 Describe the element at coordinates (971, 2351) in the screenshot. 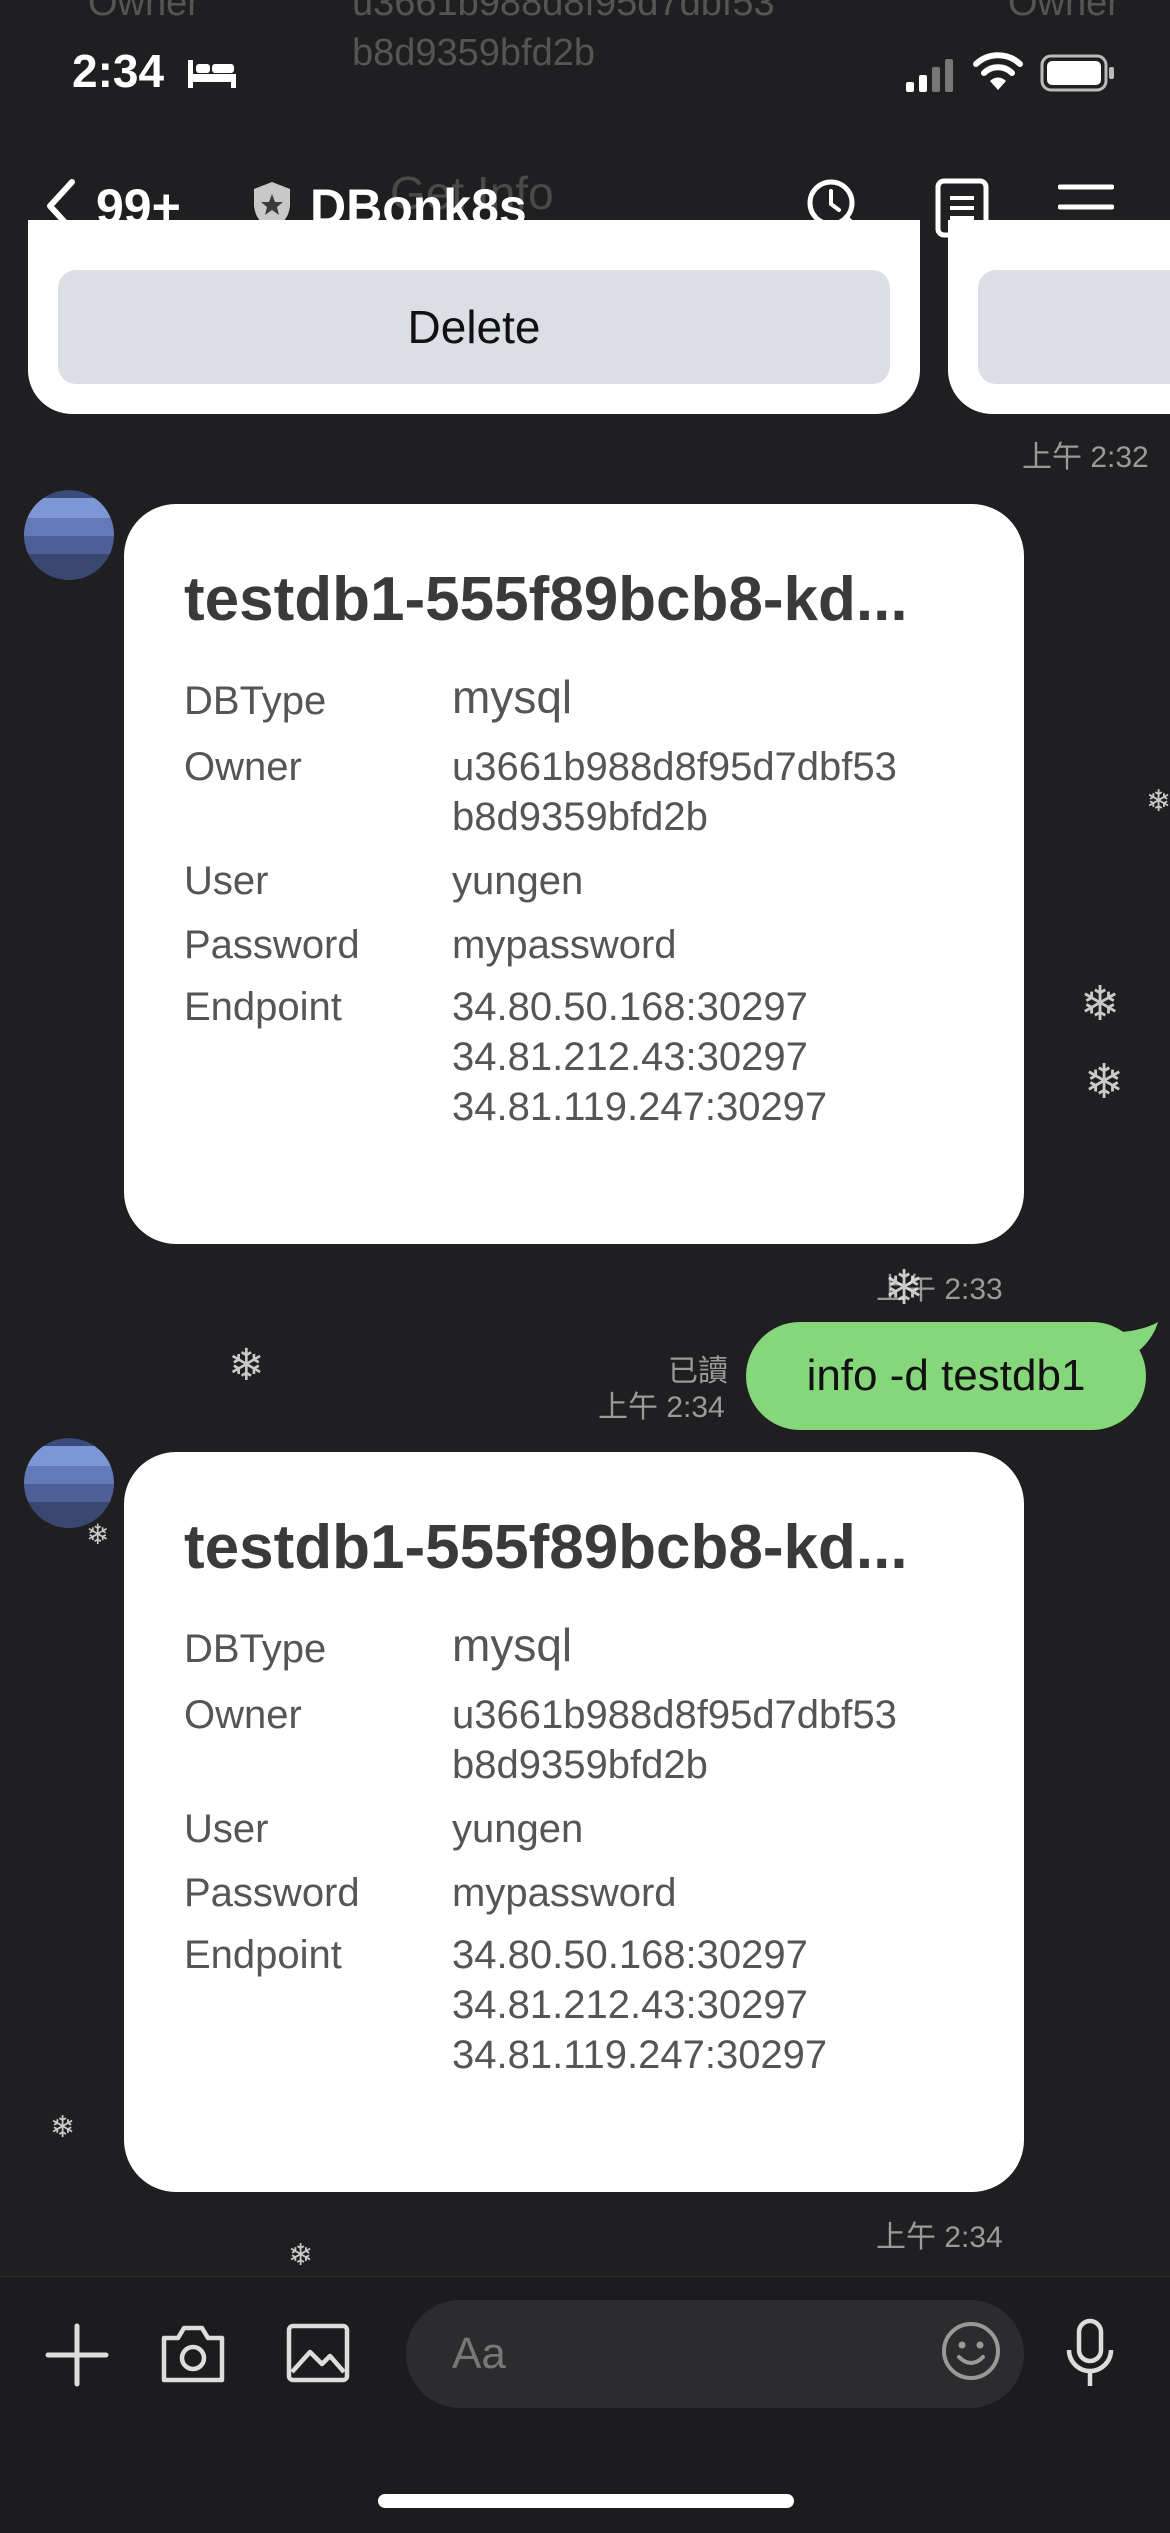

I see `emoji-icon` at that location.